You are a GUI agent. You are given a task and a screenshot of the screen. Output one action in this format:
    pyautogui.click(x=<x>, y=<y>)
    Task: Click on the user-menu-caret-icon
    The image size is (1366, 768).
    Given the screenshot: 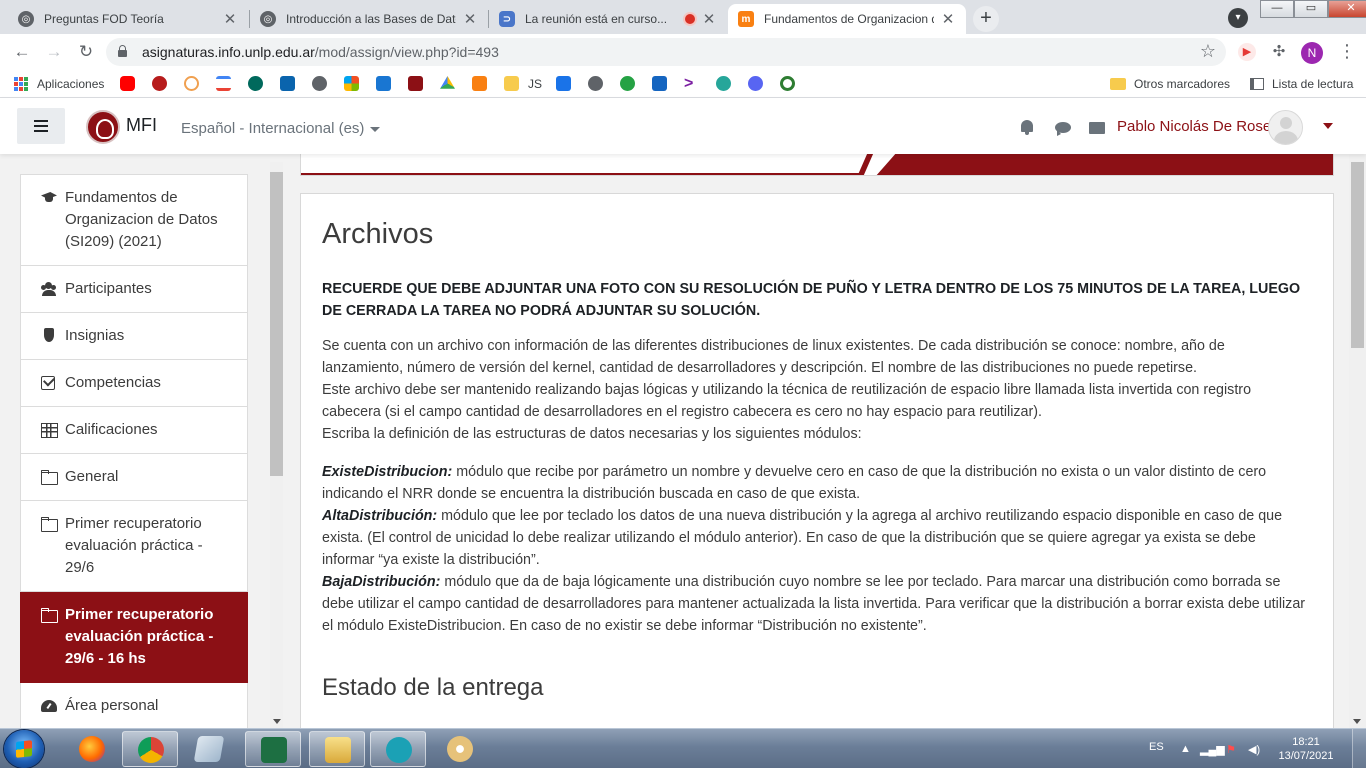 What is the action you would take?
    pyautogui.click(x=1328, y=126)
    